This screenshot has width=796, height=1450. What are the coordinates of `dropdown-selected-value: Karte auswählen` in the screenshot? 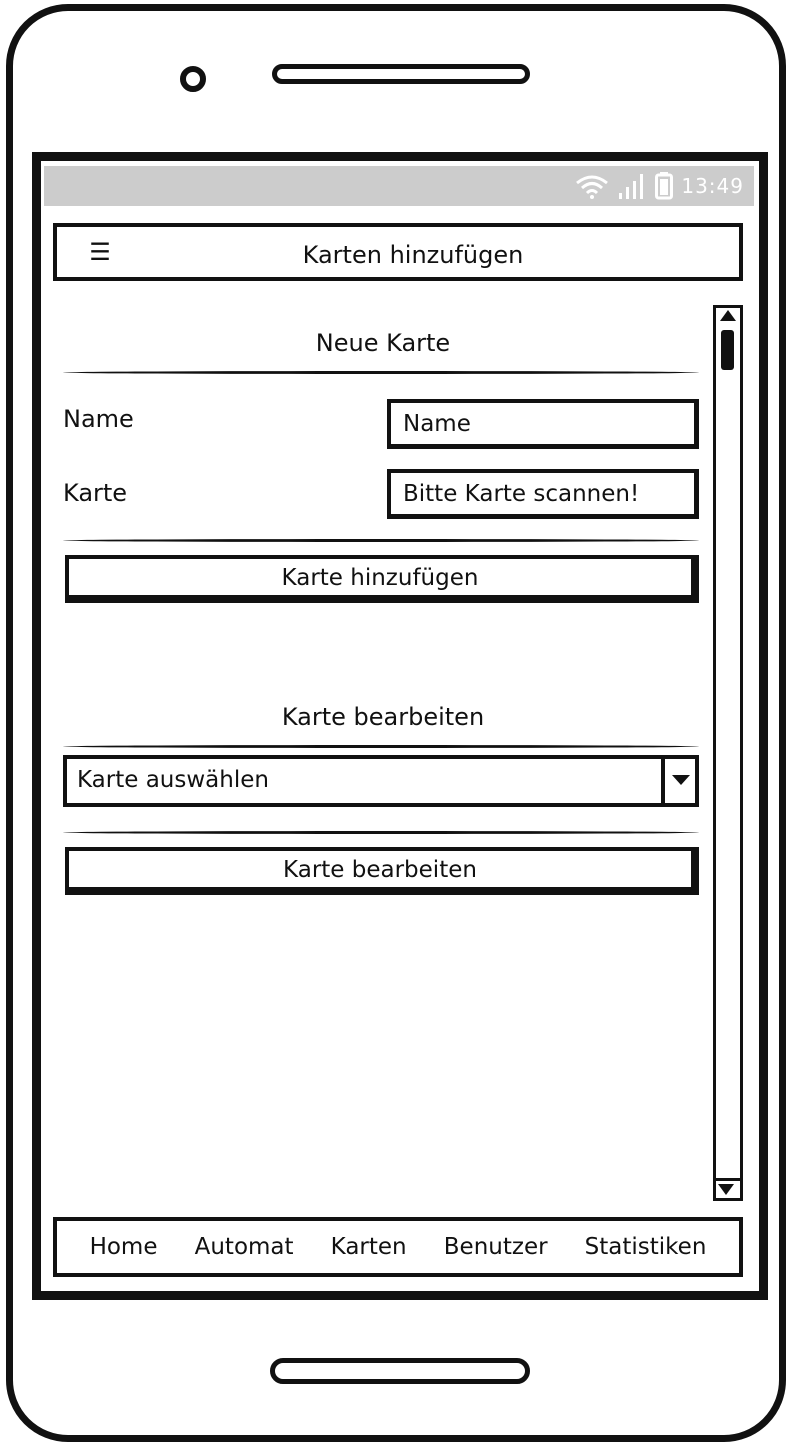 It's located at (173, 780).